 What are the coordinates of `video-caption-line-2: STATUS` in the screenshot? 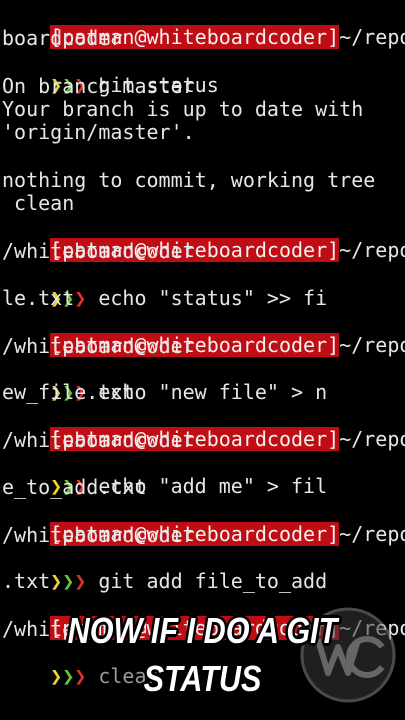 It's located at (202, 678).